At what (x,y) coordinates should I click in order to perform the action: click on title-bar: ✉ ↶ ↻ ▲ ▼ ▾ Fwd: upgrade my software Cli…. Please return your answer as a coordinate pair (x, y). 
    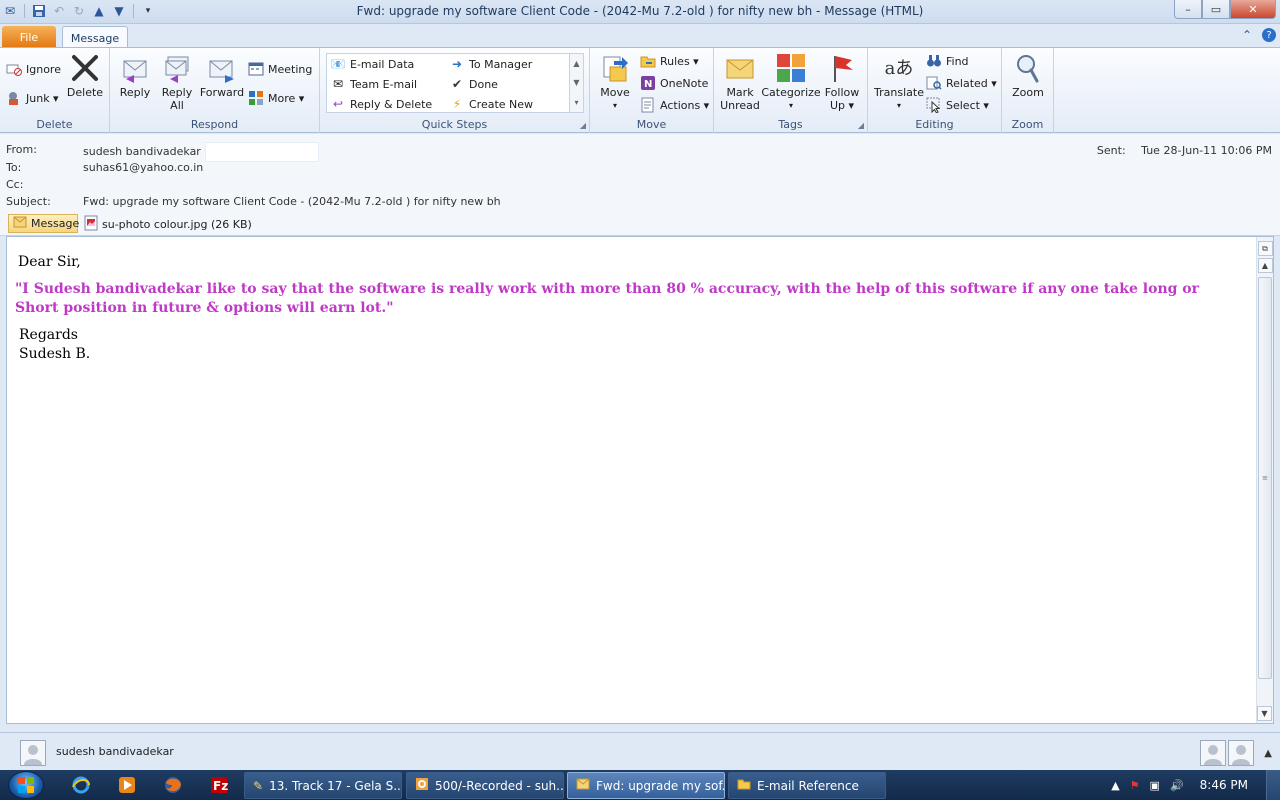
    Looking at the image, I should click on (640, 12).